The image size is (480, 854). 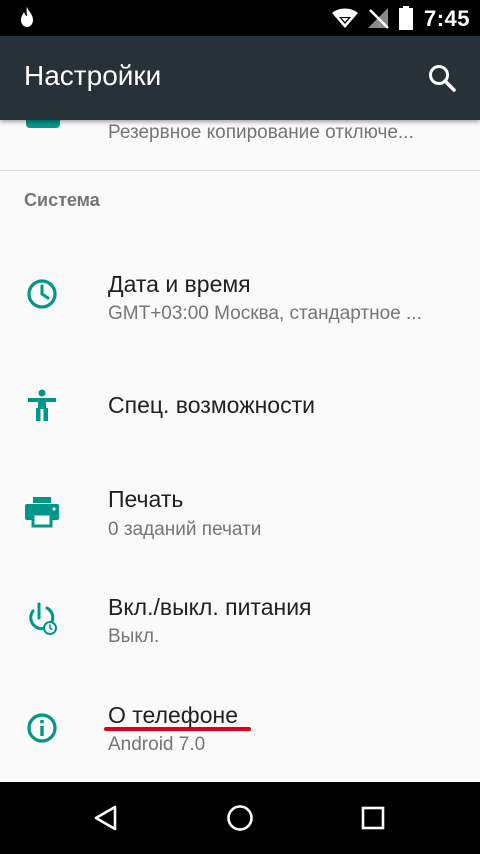 What do you see at coordinates (210, 607) in the screenshot?
I see `item-title: Вкл./выкл. питания` at bounding box center [210, 607].